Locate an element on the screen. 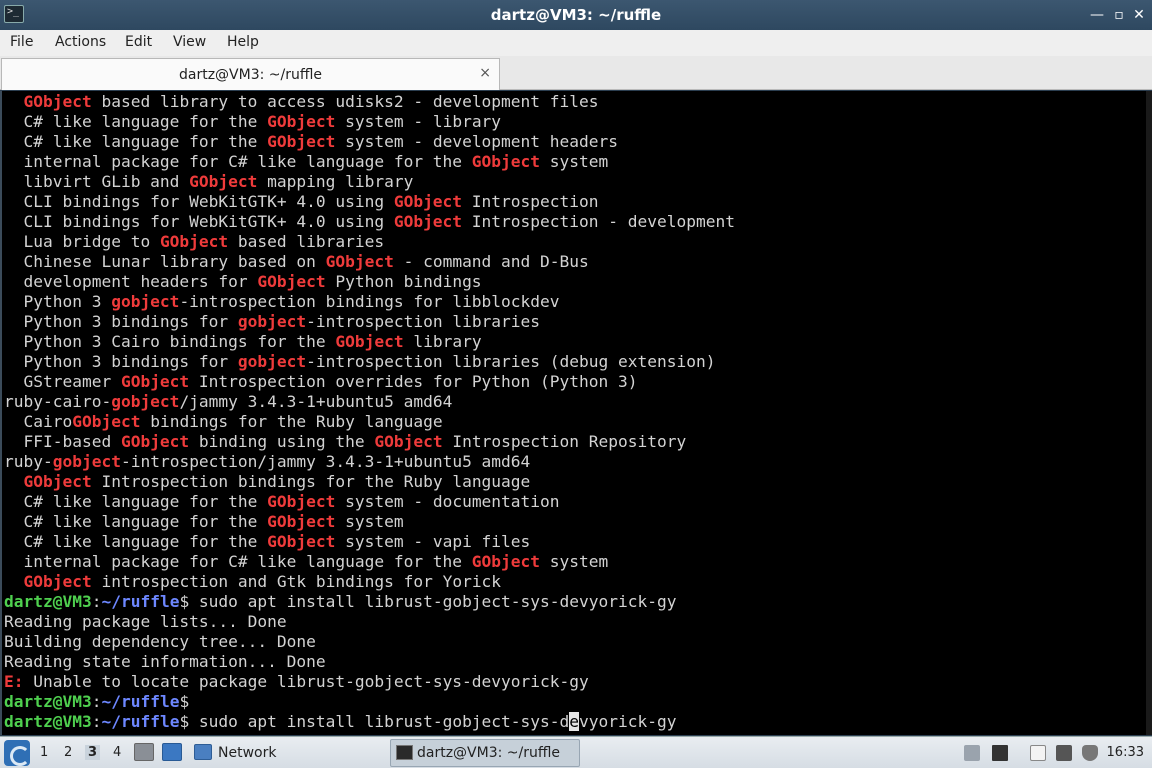 This screenshot has width=1152, height=768. terminal-text-segment: mapping library is located at coordinates (335, 181).